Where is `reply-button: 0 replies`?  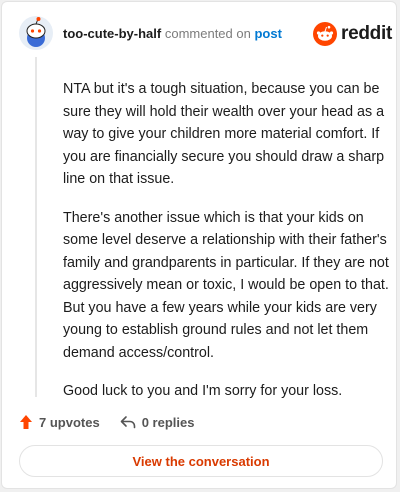
reply-button: 0 replies is located at coordinates (157, 422).